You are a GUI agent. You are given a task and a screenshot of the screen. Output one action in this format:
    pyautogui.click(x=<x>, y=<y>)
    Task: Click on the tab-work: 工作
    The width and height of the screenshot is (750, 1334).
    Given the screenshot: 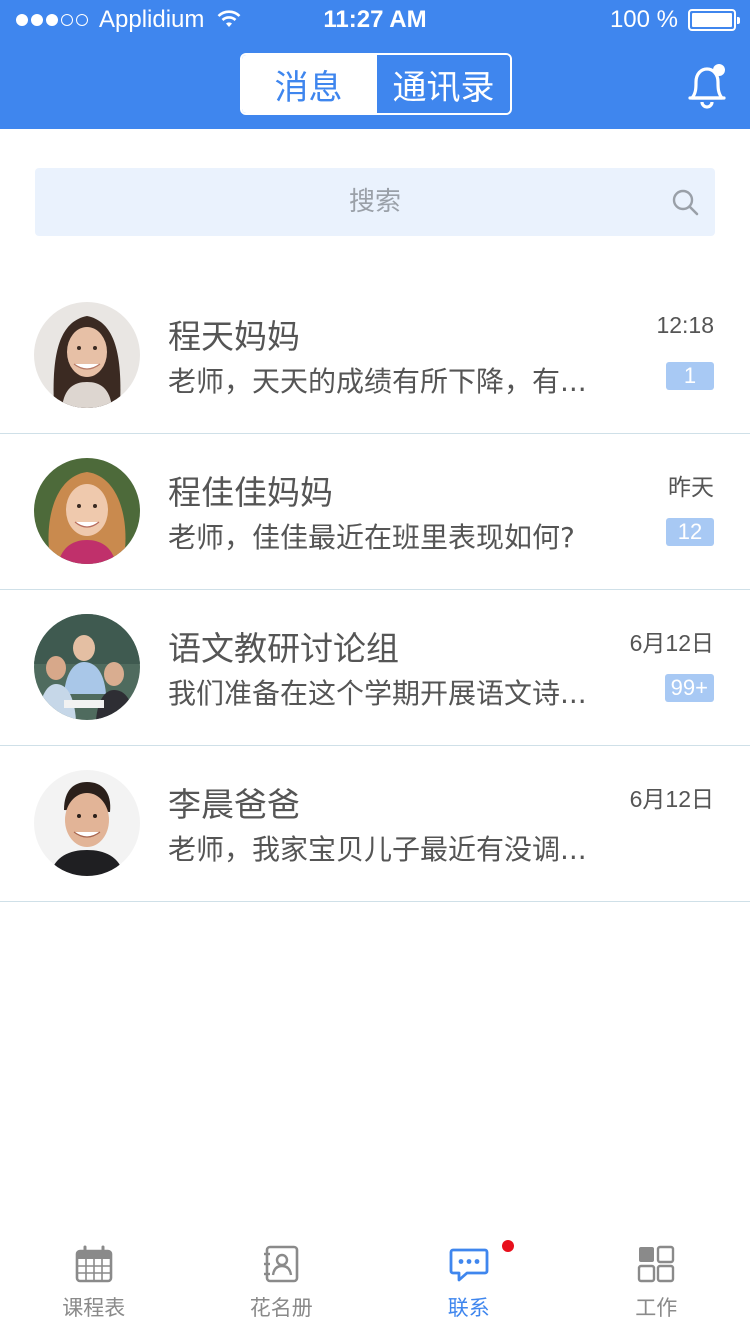 What is the action you would take?
    pyautogui.click(x=656, y=1282)
    